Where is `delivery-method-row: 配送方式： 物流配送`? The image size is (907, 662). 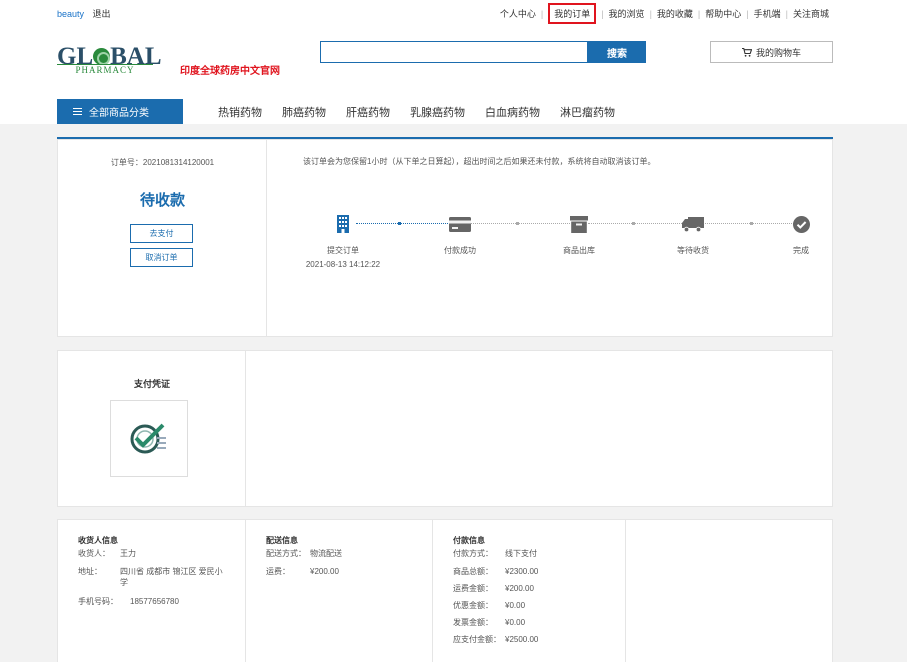
delivery-method-row: 配送方式： 物流配送 is located at coordinates (340, 553).